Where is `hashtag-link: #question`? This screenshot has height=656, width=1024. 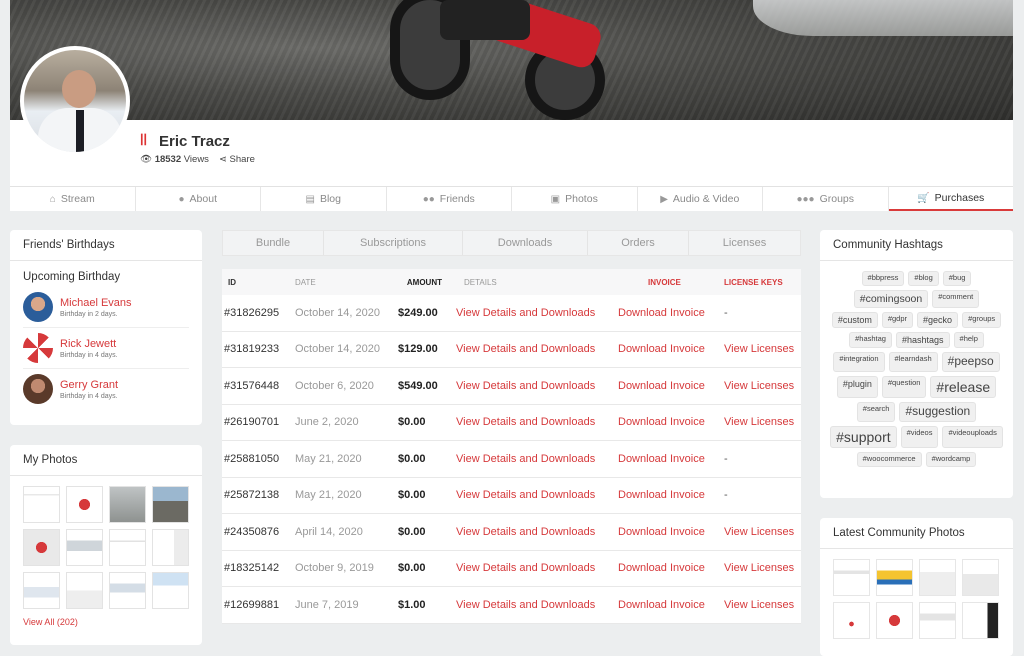
hashtag-link: #question is located at coordinates (904, 387).